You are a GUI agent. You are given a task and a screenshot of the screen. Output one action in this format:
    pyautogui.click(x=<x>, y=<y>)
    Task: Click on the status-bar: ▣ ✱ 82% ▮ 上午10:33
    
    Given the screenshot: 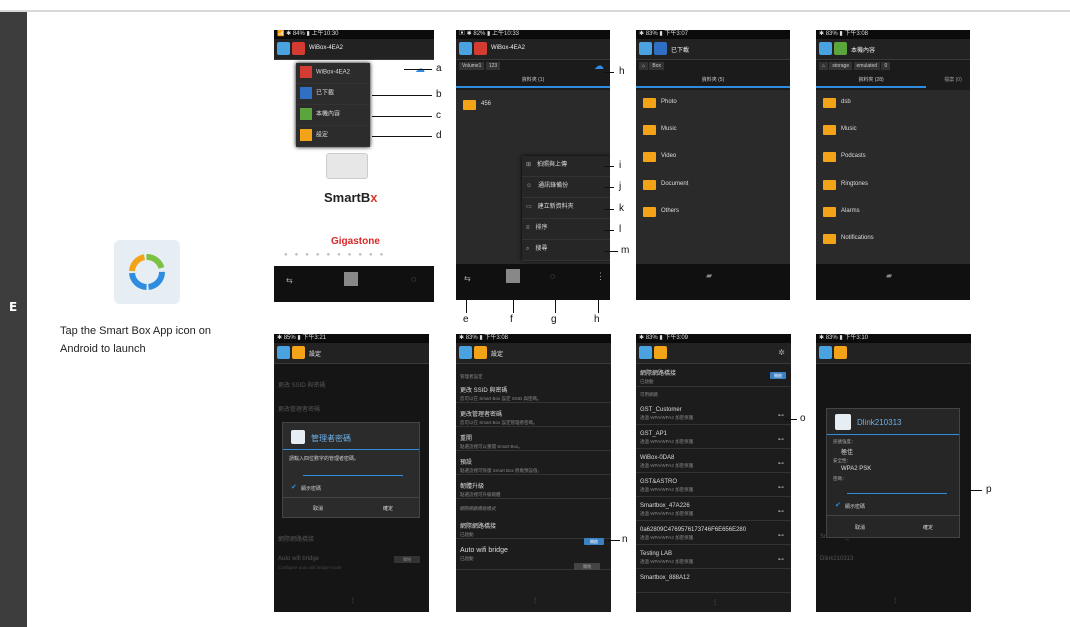 What is the action you would take?
    pyautogui.click(x=533, y=34)
    